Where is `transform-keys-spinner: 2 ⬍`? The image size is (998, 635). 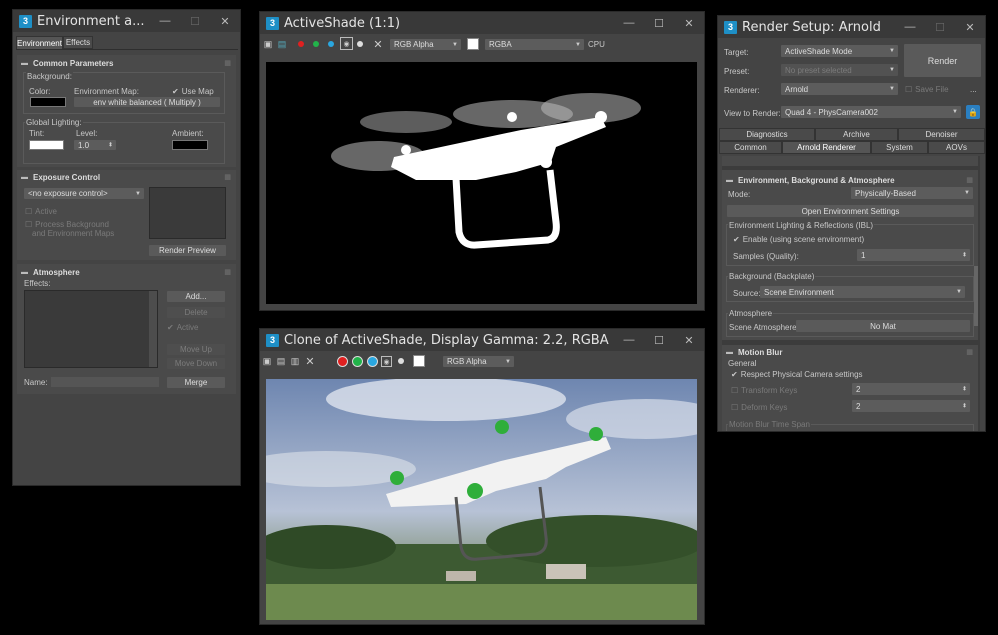
transform-keys-spinner: 2 ⬍ is located at coordinates (911, 389).